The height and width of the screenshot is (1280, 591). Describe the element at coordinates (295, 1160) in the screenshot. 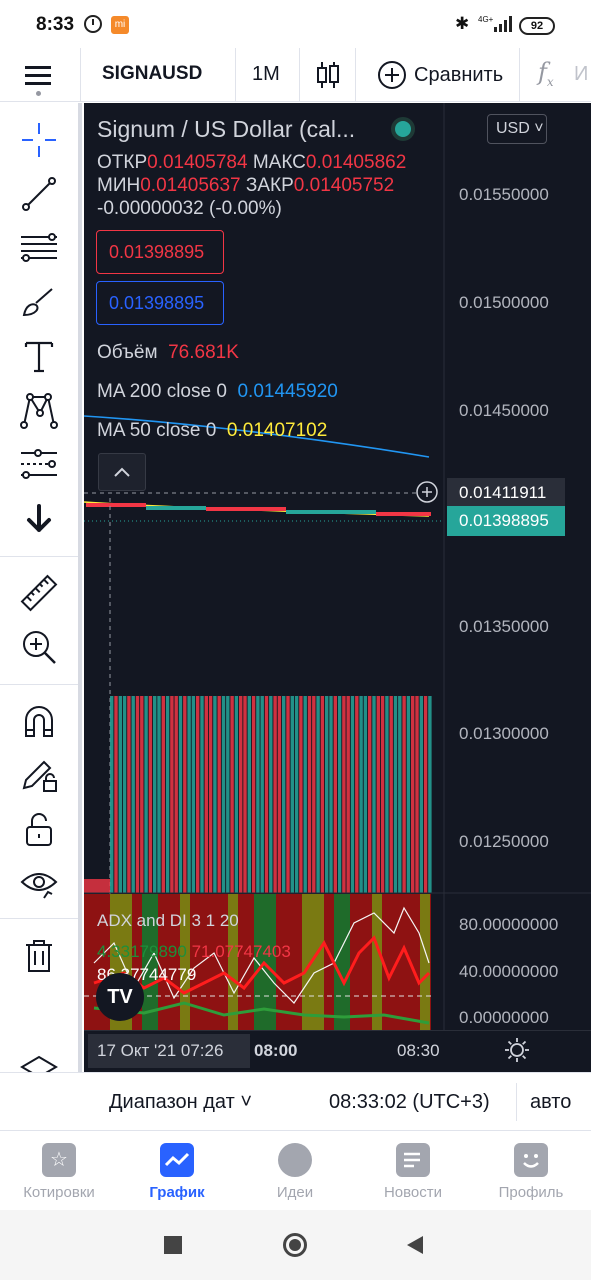

I see `lightbulb-icon` at that location.